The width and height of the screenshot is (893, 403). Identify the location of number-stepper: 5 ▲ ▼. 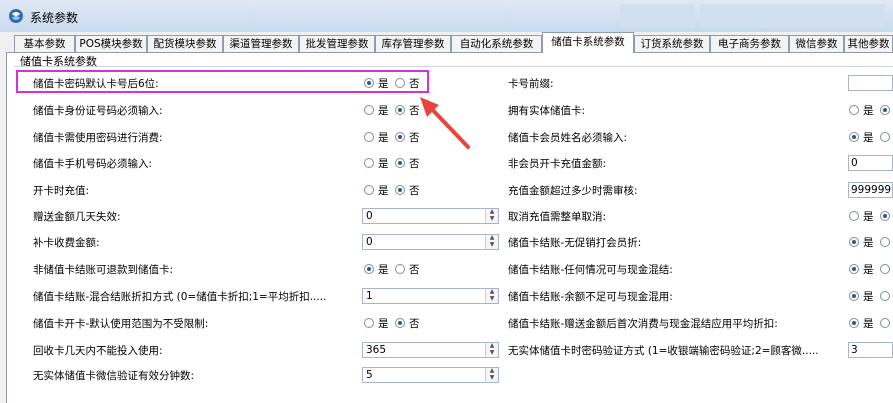
(430, 375).